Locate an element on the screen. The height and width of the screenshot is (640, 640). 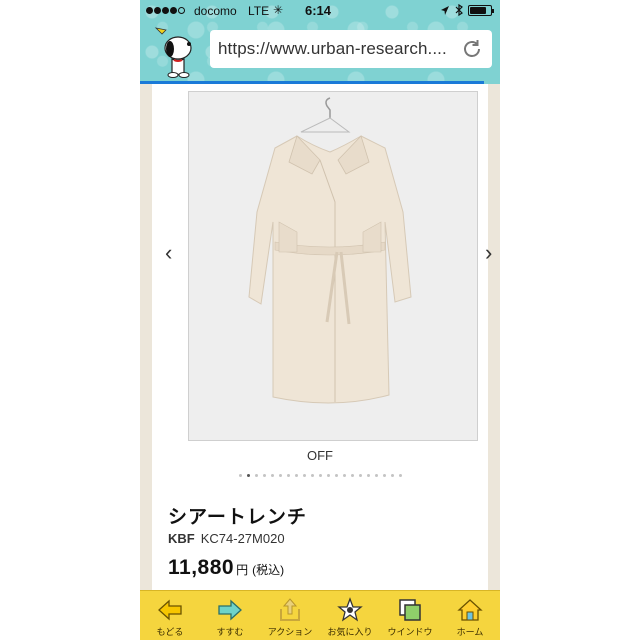
home-label: ホーム is located at coordinates (470, 632).